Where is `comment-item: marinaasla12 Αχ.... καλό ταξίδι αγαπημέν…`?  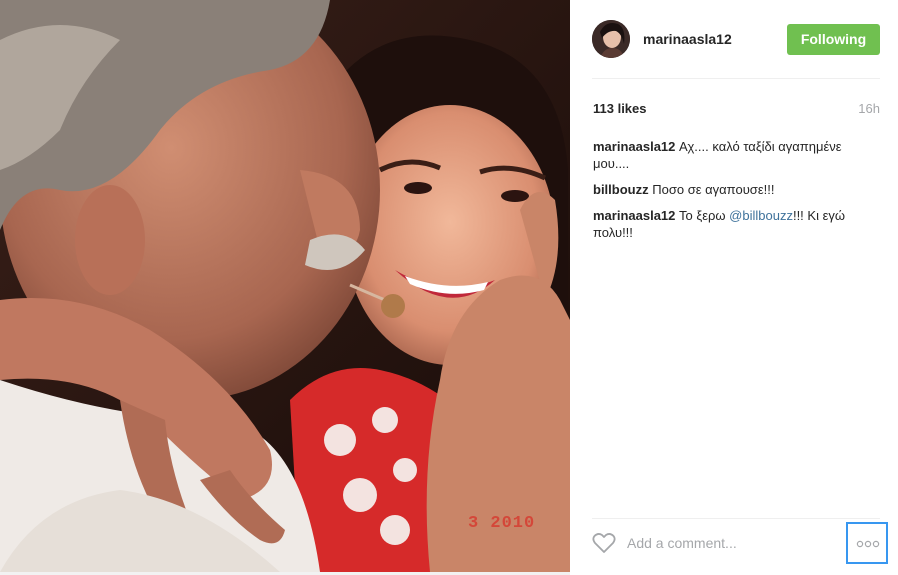
comment-item: marinaasla12 Αχ.... καλό ταξίδι αγαπημέν… is located at coordinates (735, 155).